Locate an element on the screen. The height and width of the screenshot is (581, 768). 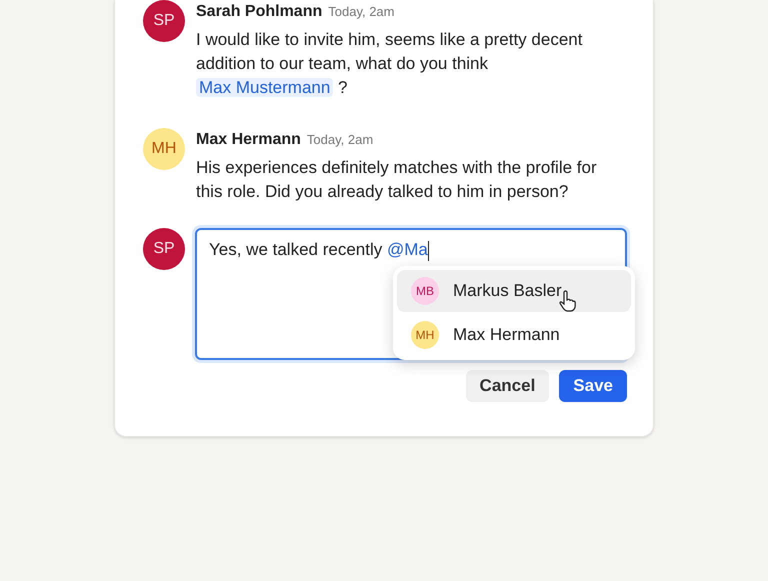
suggestion-name: Markus Basler is located at coordinates (507, 291).